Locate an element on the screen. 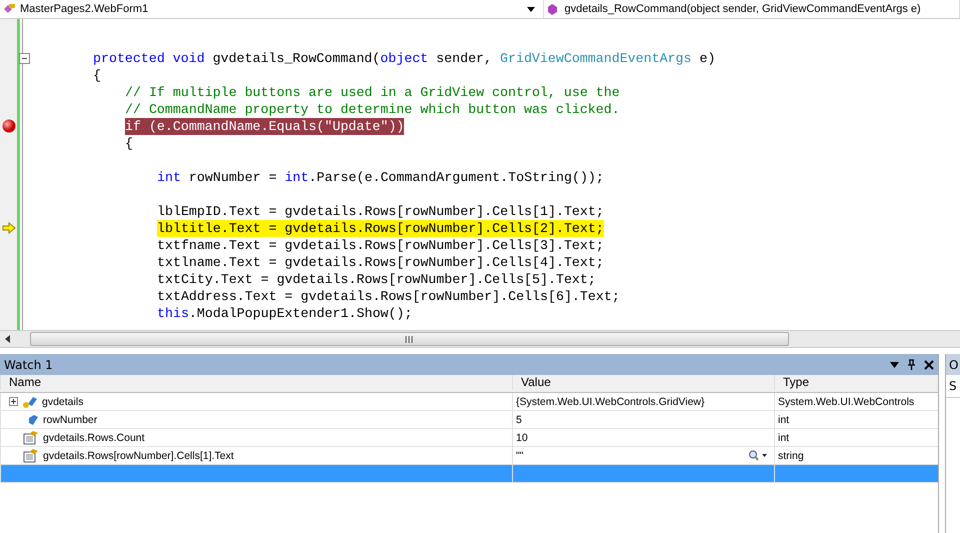 This screenshot has height=533, width=960. watch-name: rowNumber is located at coordinates (70, 420).